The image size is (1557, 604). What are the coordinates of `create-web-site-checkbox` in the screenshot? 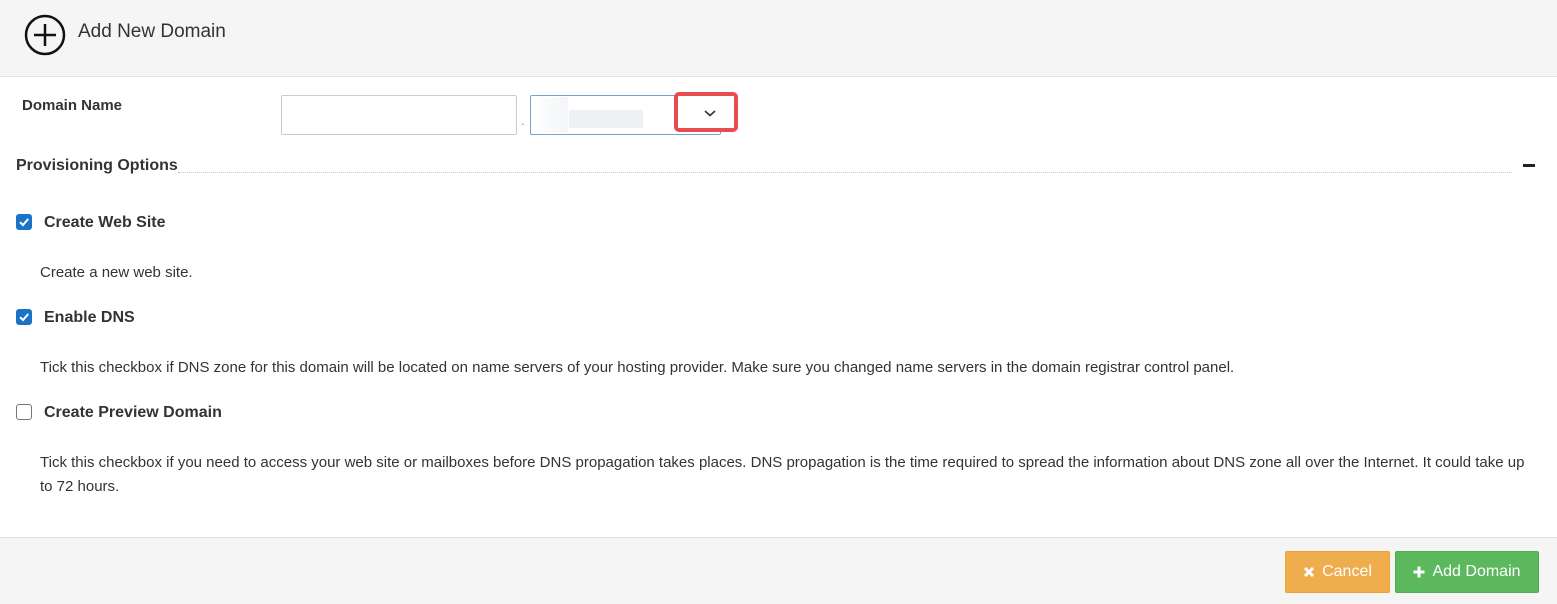 It's located at (24, 222).